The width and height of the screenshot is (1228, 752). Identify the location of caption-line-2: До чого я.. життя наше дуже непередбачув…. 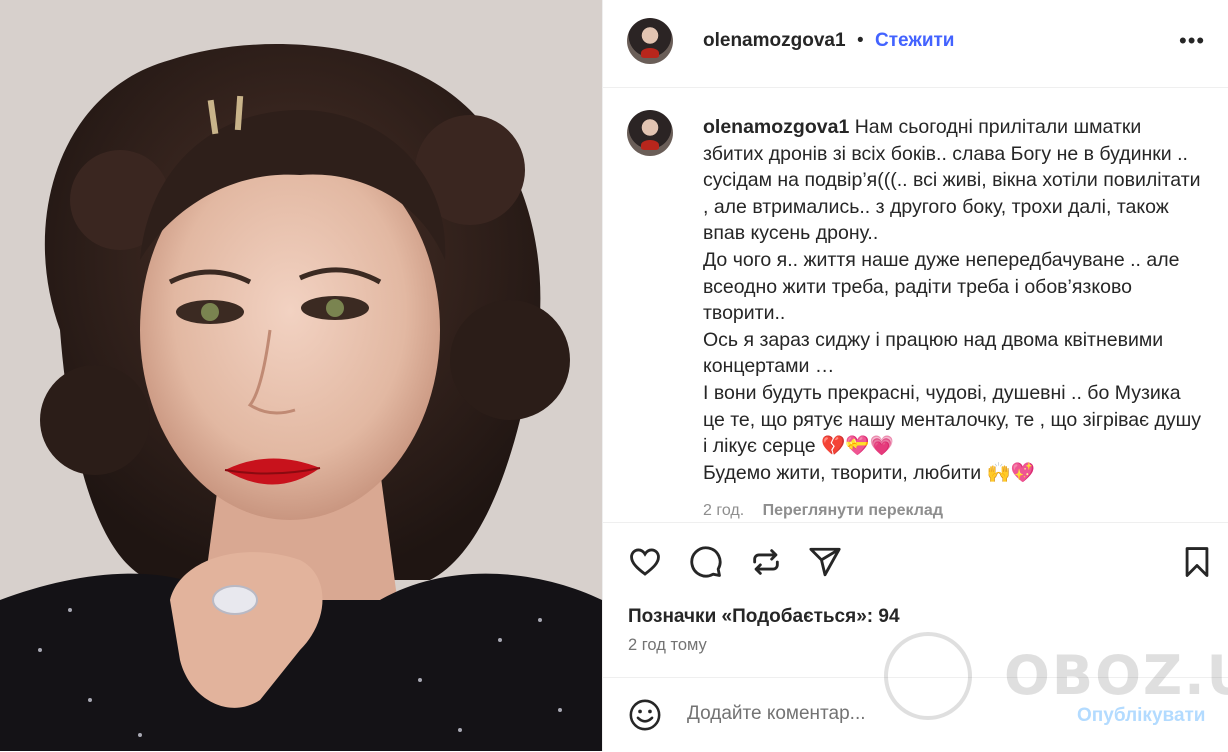
(941, 286).